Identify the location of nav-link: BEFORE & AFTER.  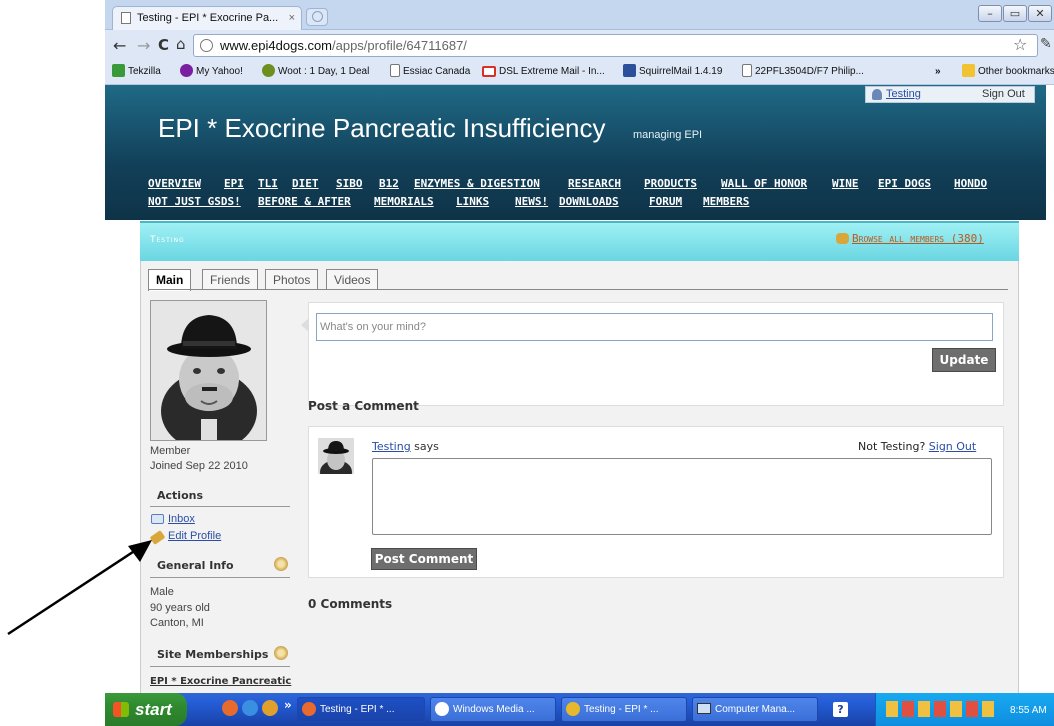
(304, 201).